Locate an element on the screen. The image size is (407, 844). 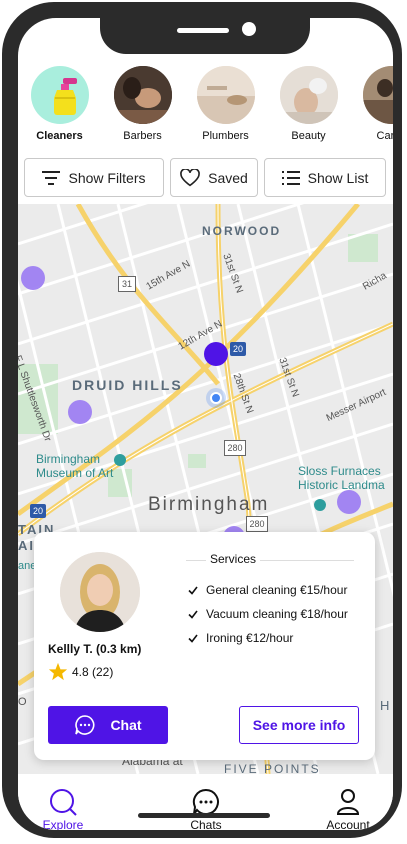
bottom-tab-bar: Explore Chats Account is located at coordinates (205, 802).